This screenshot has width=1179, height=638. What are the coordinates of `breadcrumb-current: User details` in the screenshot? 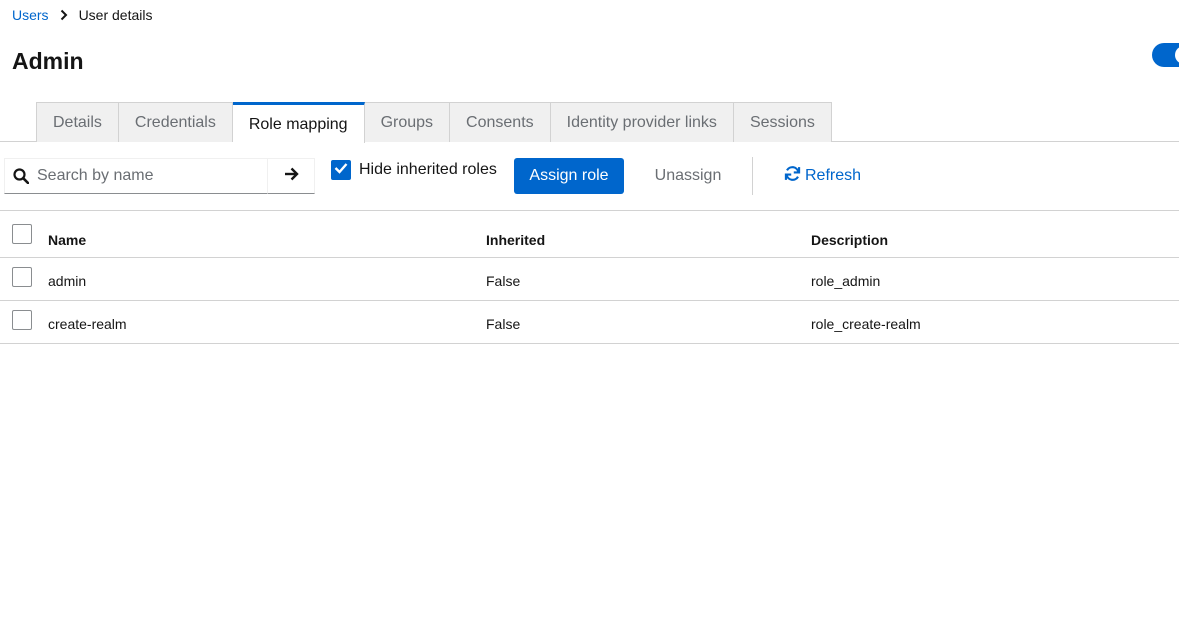 It's located at (115, 15).